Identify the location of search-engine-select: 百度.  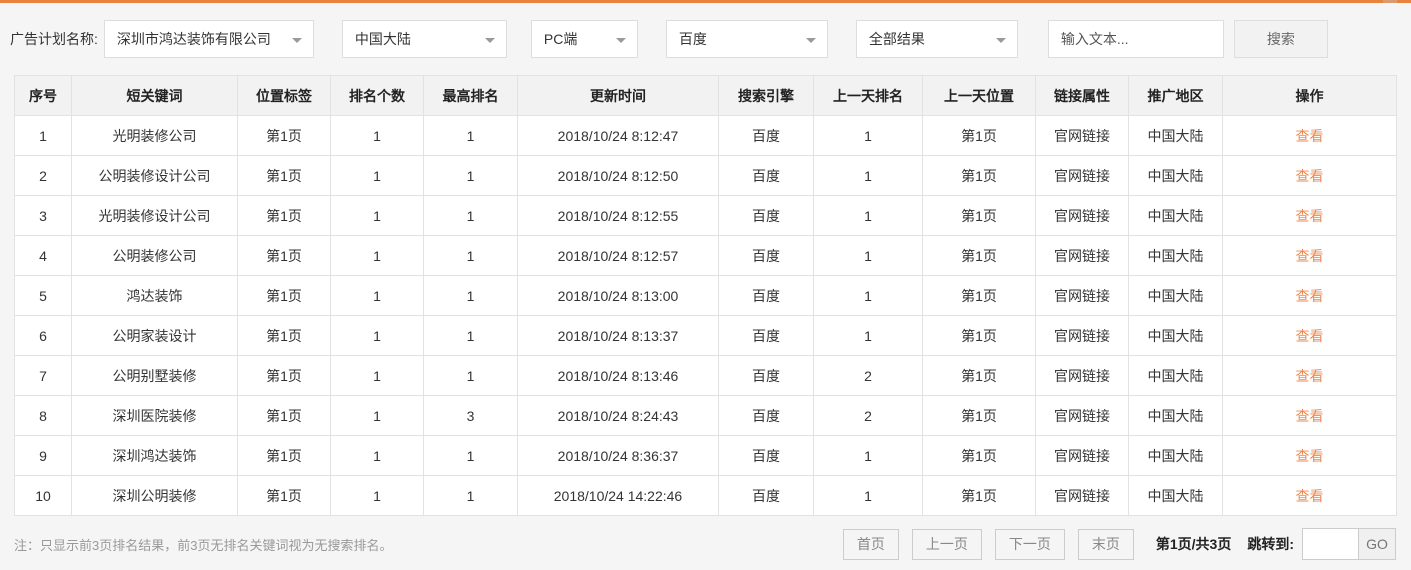
(746, 39).